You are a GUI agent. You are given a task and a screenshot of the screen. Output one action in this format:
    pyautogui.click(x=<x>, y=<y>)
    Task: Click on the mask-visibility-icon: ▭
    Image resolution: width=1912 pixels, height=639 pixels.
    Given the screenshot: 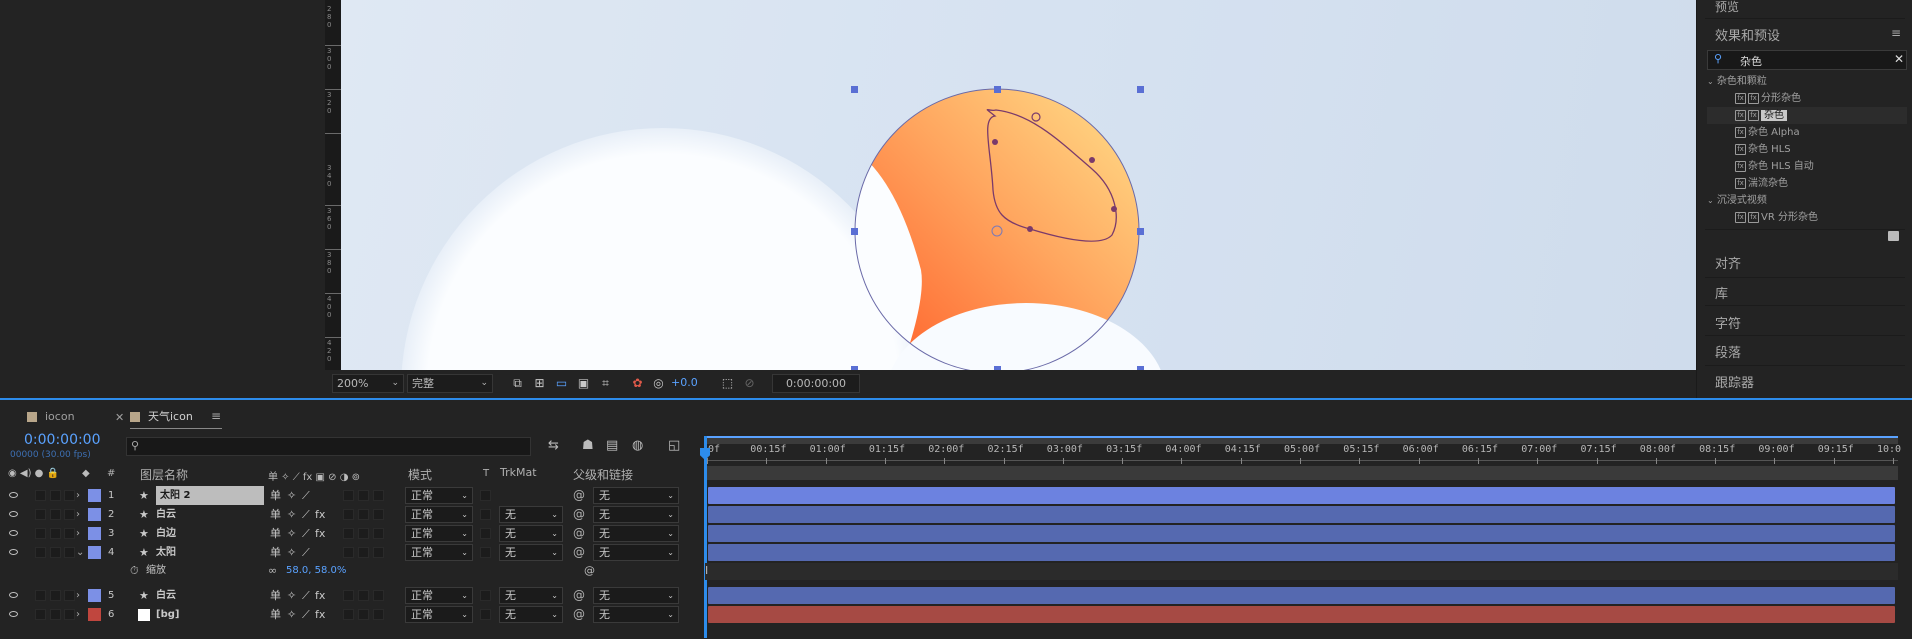 What is the action you would take?
    pyautogui.click(x=561, y=383)
    